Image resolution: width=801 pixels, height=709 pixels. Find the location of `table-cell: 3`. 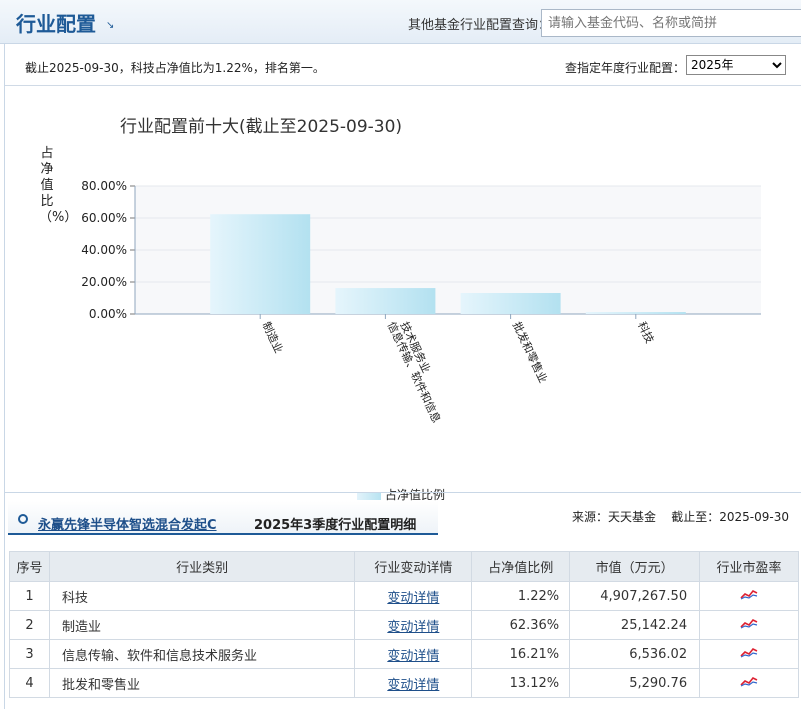

table-cell: 3 is located at coordinates (29, 654).